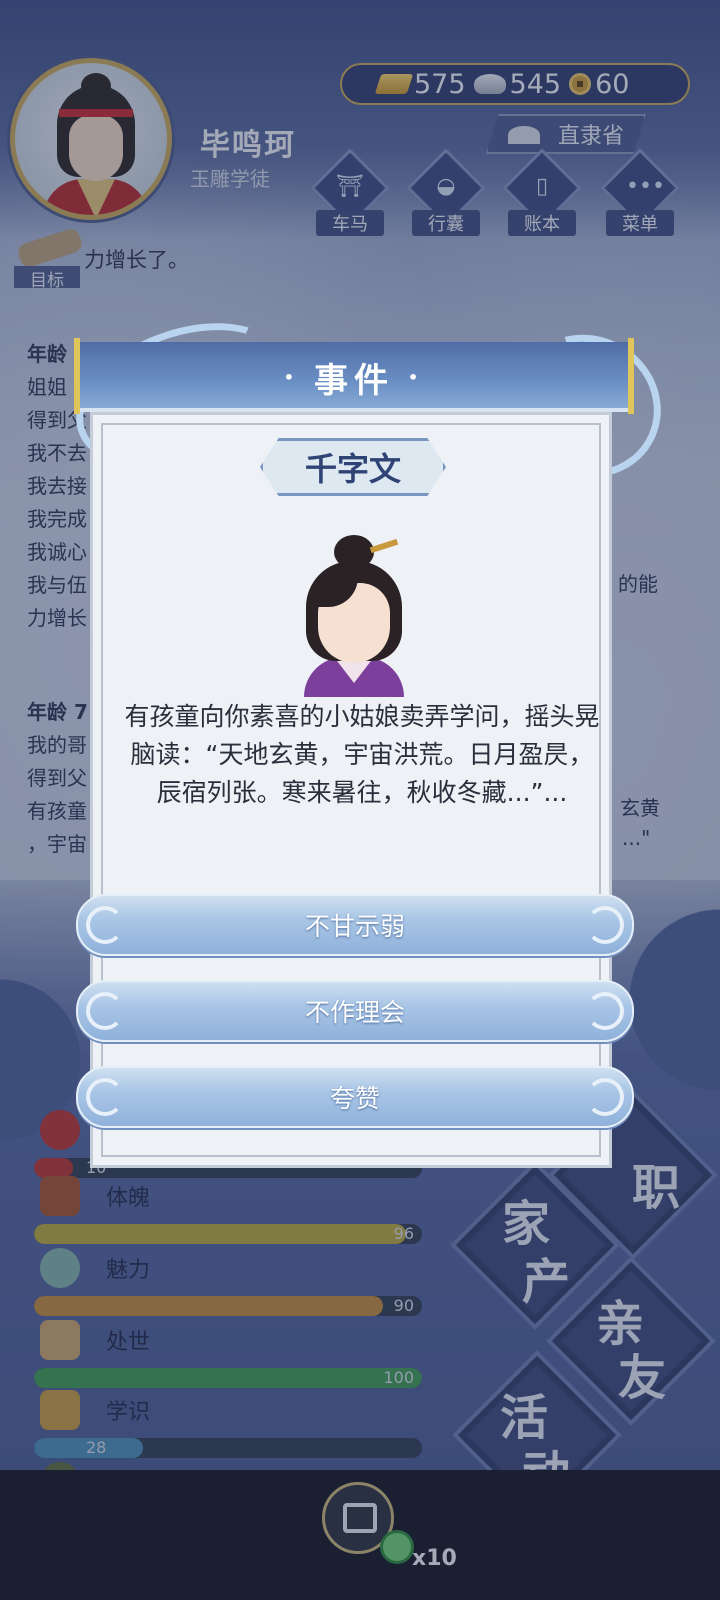 This screenshot has height=1600, width=720. I want to click on event-tag: 千字文, so click(353, 467).